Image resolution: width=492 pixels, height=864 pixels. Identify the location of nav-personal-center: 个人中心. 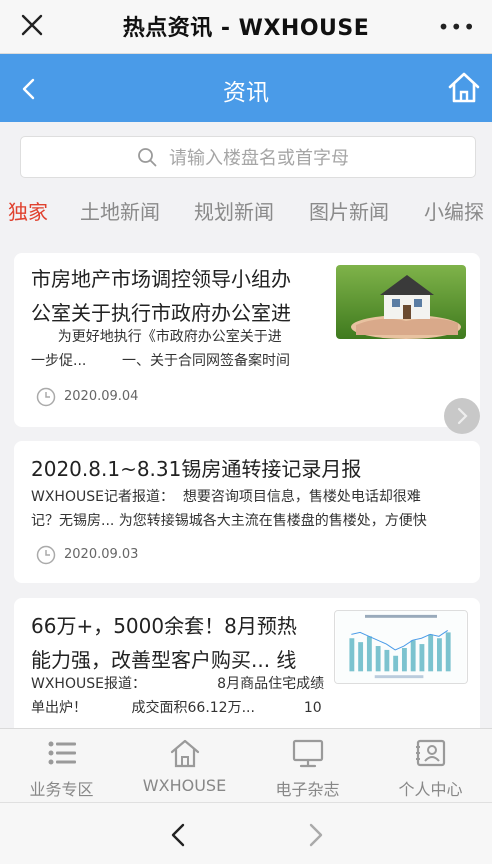
(430, 766).